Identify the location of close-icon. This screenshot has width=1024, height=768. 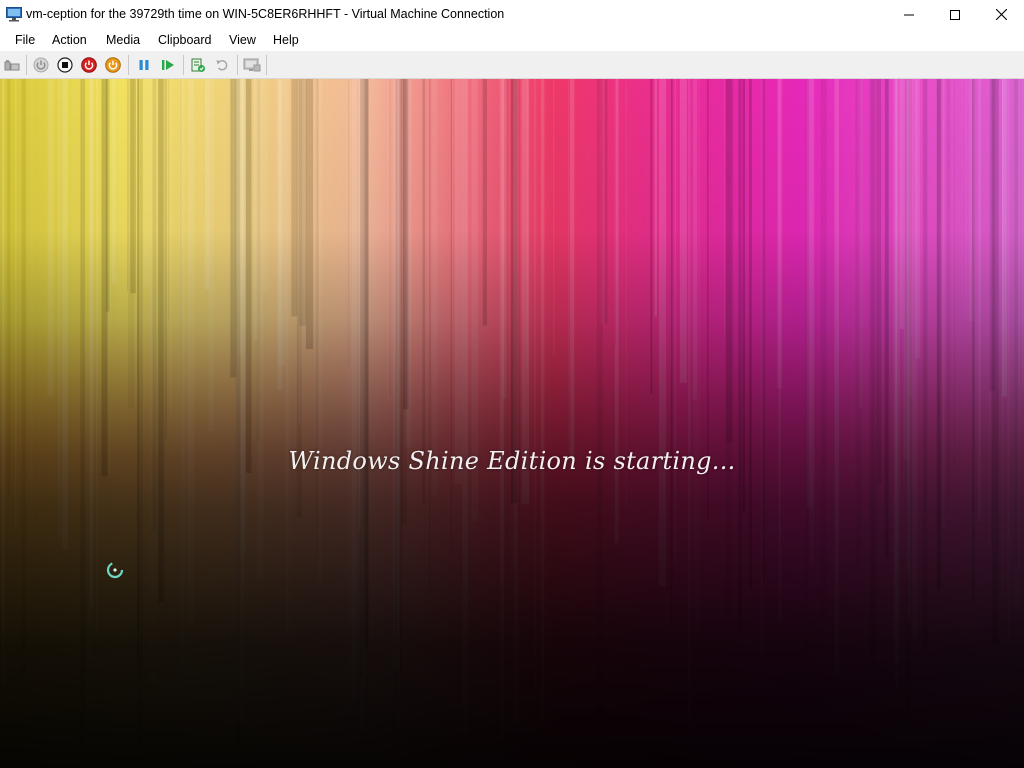
(1001, 14).